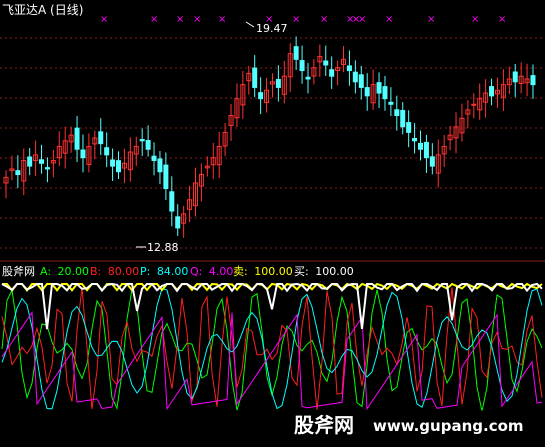 The width and height of the screenshot is (545, 447). I want to click on legend-sell: 卖: 100.00, so click(263, 271).